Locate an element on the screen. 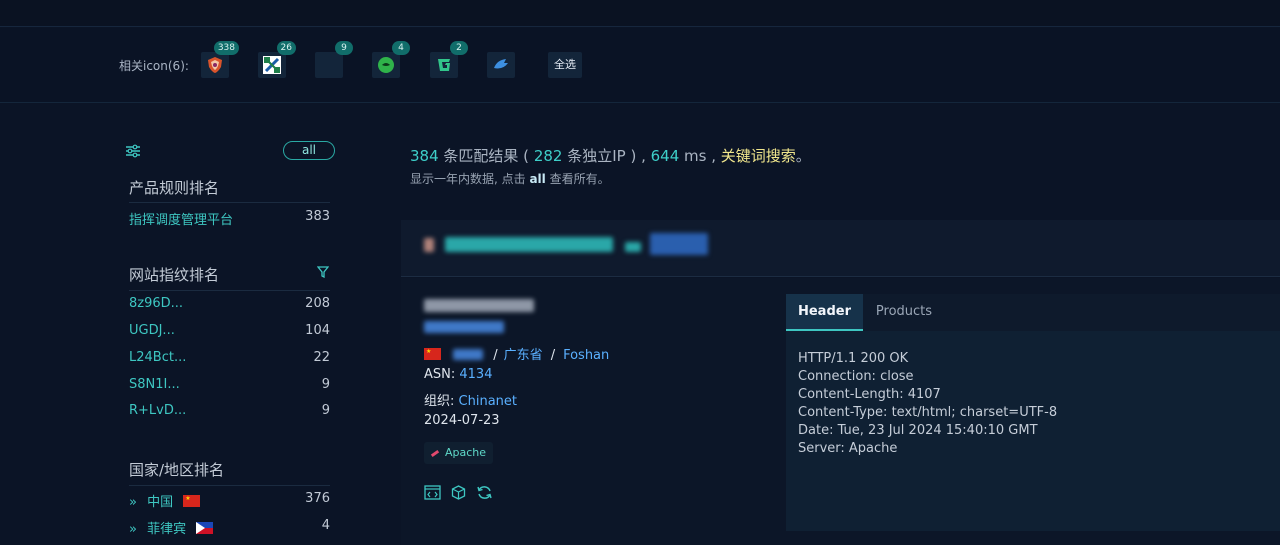  top-bar is located at coordinates (640, 13).